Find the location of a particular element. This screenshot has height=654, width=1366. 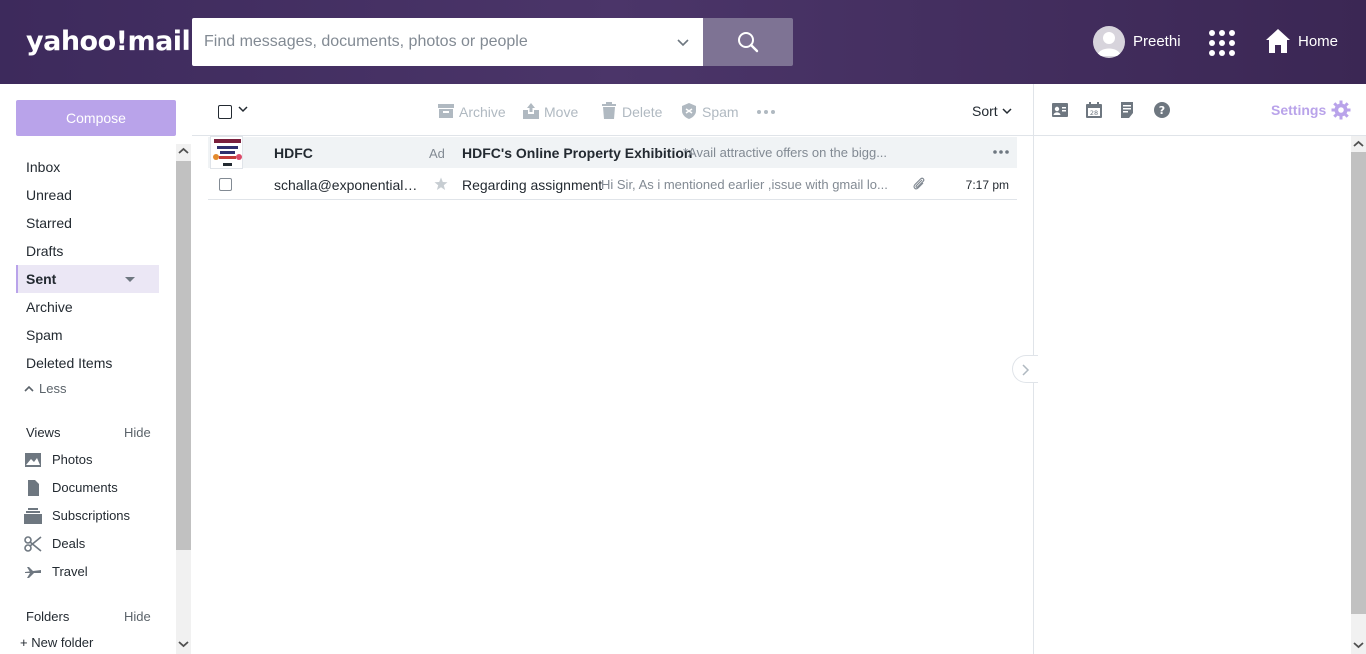

message-subject: Regarding assignment is located at coordinates (532, 185).